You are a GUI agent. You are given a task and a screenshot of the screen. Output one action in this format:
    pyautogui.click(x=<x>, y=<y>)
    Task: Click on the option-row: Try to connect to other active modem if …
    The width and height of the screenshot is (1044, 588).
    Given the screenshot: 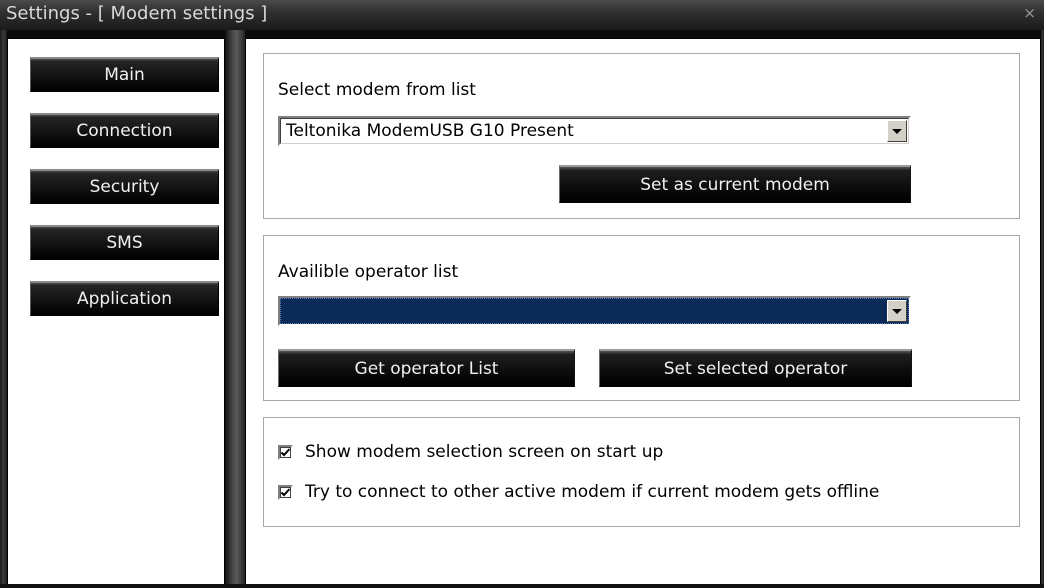 What is the action you would take?
    pyautogui.click(x=578, y=492)
    